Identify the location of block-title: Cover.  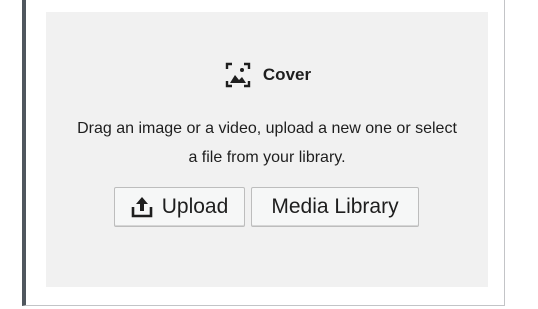
(287, 74).